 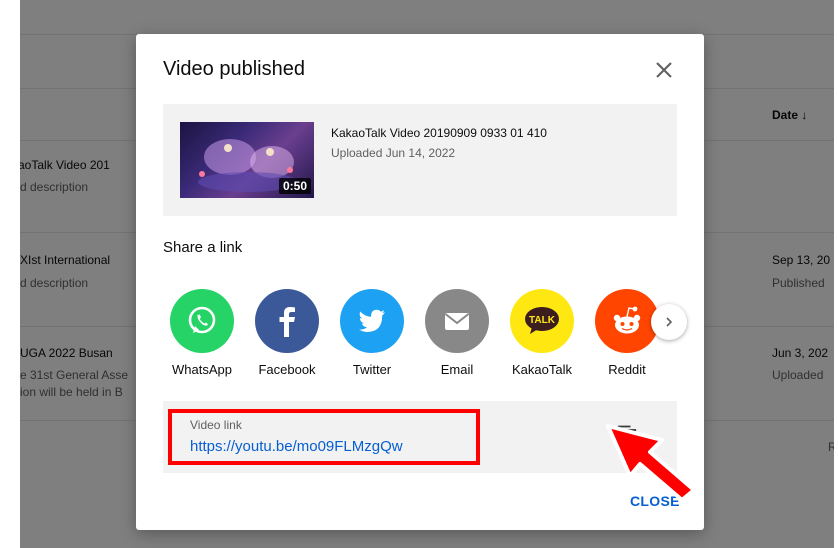 I want to click on video-upload-date: Uploaded Jun 14, 2022, so click(x=393, y=153).